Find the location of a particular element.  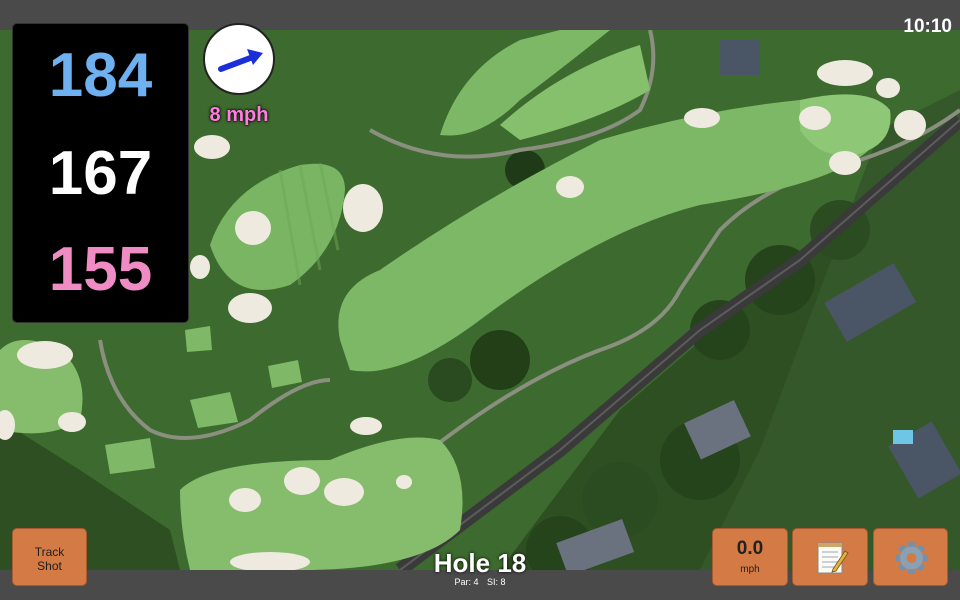

settings-button is located at coordinates (910, 557).